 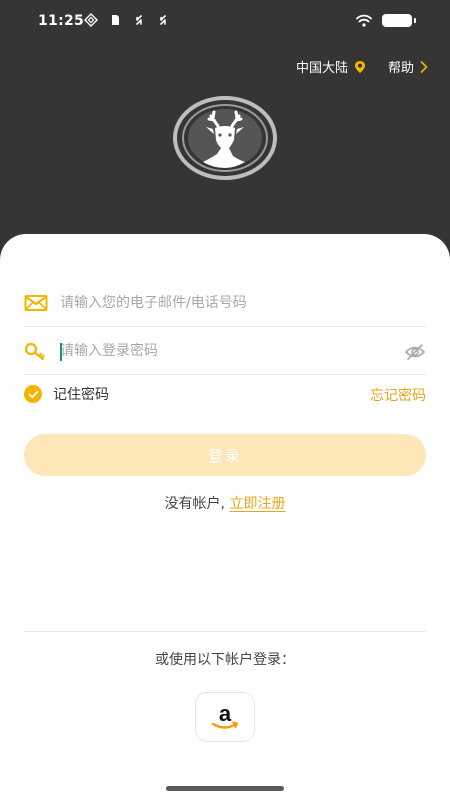 What do you see at coordinates (225, 788) in the screenshot?
I see `home-indicator` at bounding box center [225, 788].